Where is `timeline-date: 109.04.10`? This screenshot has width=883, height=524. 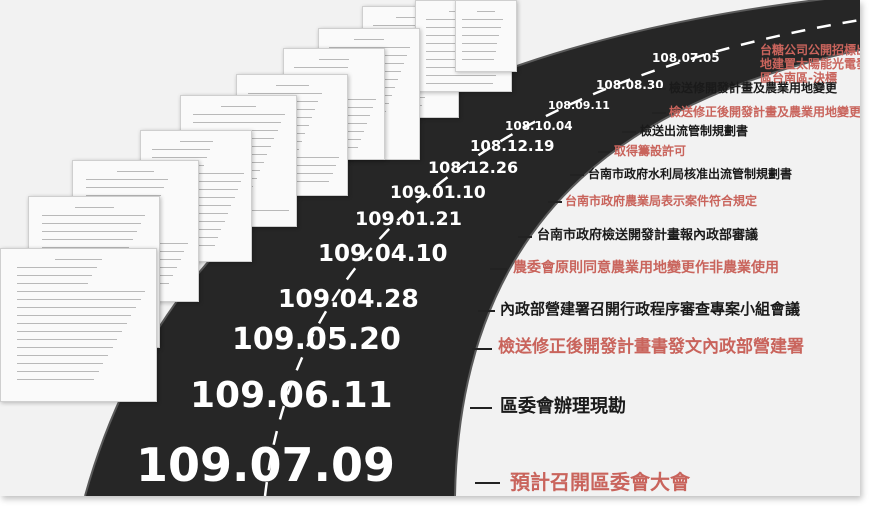 timeline-date: 109.04.10 is located at coordinates (383, 254).